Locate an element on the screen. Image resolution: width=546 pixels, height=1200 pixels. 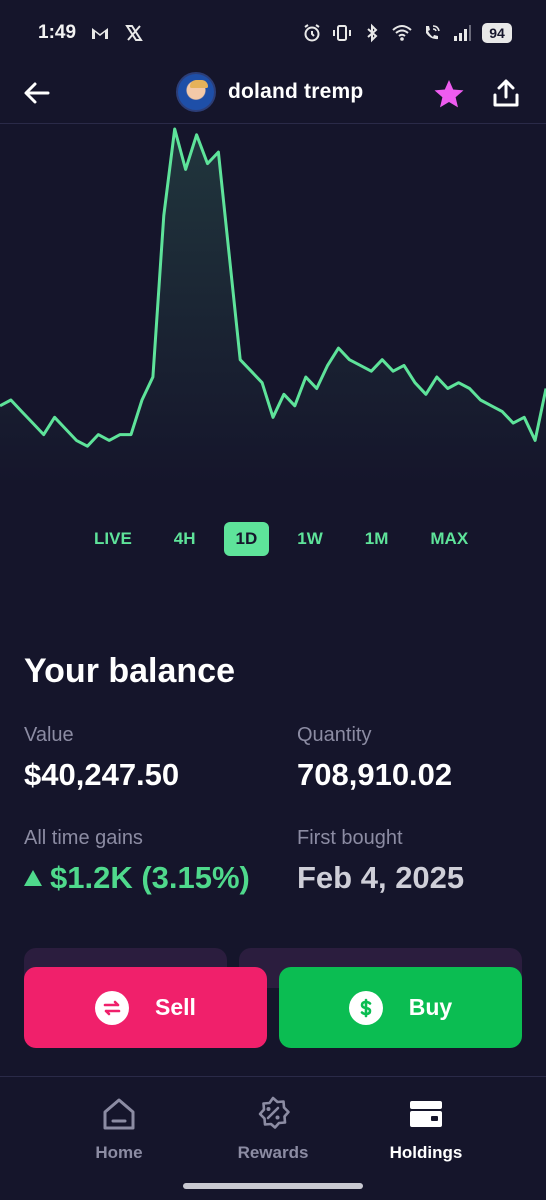
sell-label: Sell is located at coordinates (175, 1007).